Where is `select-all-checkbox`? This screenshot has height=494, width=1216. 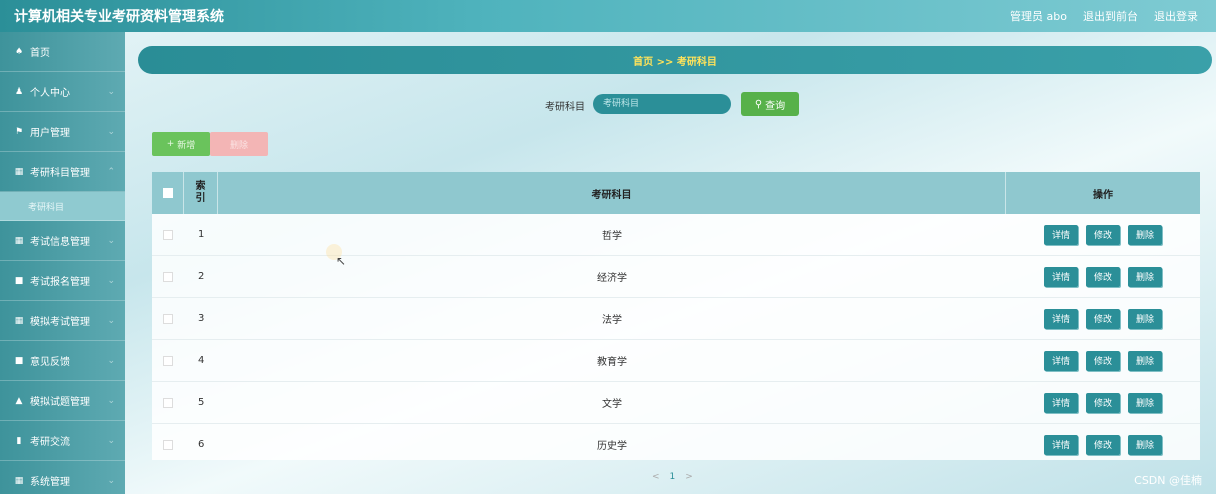 select-all-checkbox is located at coordinates (167, 193).